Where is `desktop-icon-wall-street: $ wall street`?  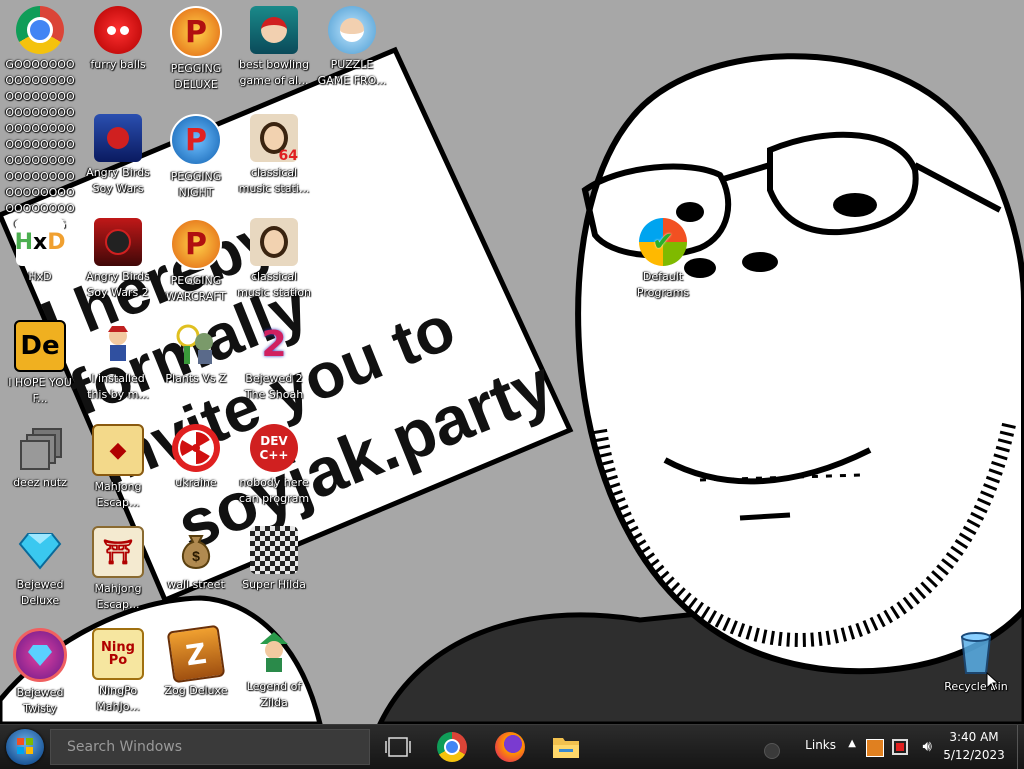
desktop-icon-wall-street: $ wall street is located at coordinates (196, 570).